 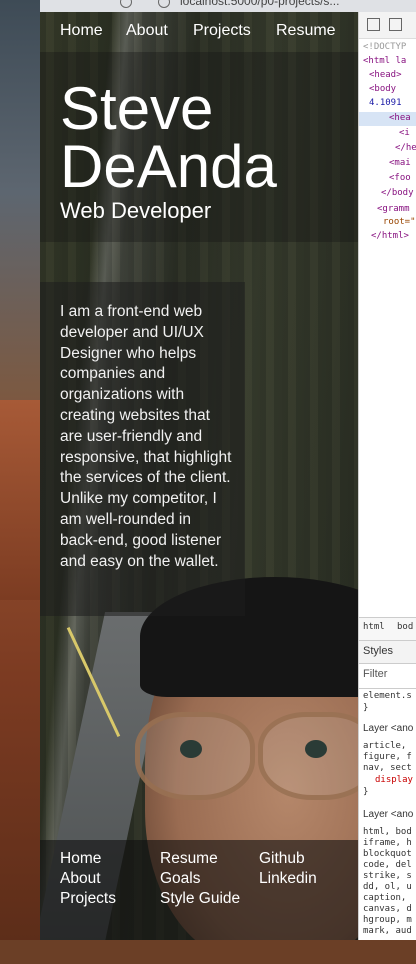 What do you see at coordinates (385, 103) in the screenshot?
I see `dom-node: 4.1091` at bounding box center [385, 103].